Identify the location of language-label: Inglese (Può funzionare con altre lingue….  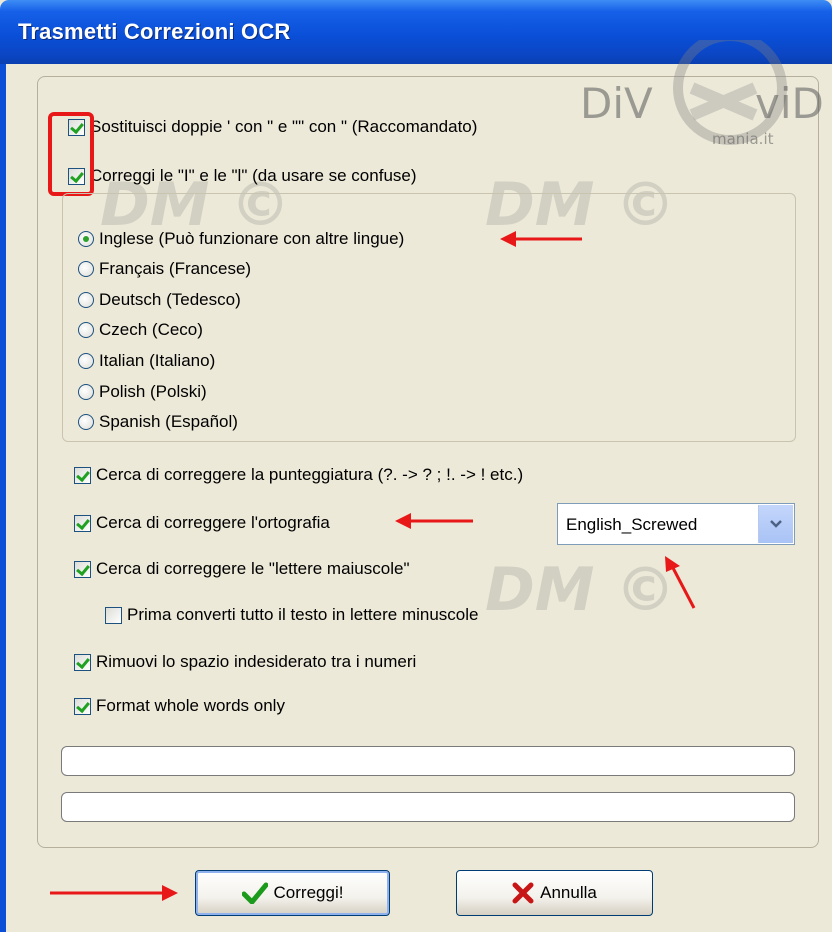
(252, 238).